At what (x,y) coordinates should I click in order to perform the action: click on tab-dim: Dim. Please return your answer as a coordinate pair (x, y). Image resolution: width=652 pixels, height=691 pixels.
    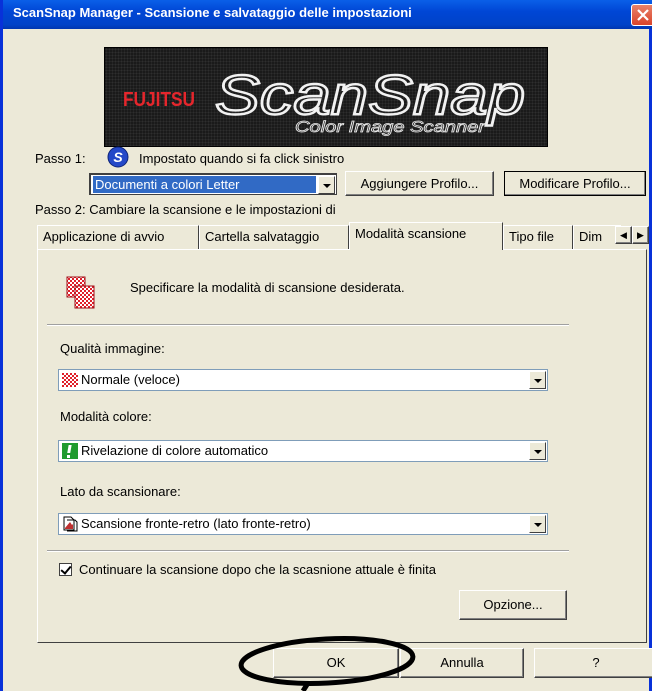
    Looking at the image, I should click on (597, 237).